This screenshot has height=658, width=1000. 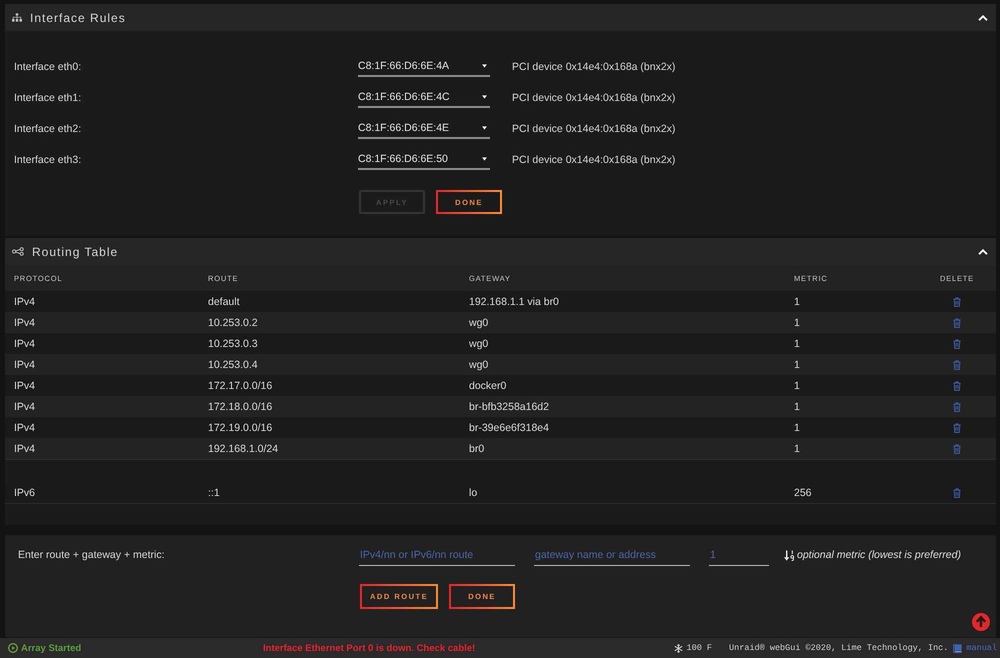 I want to click on book-icon, so click(x=957, y=648).